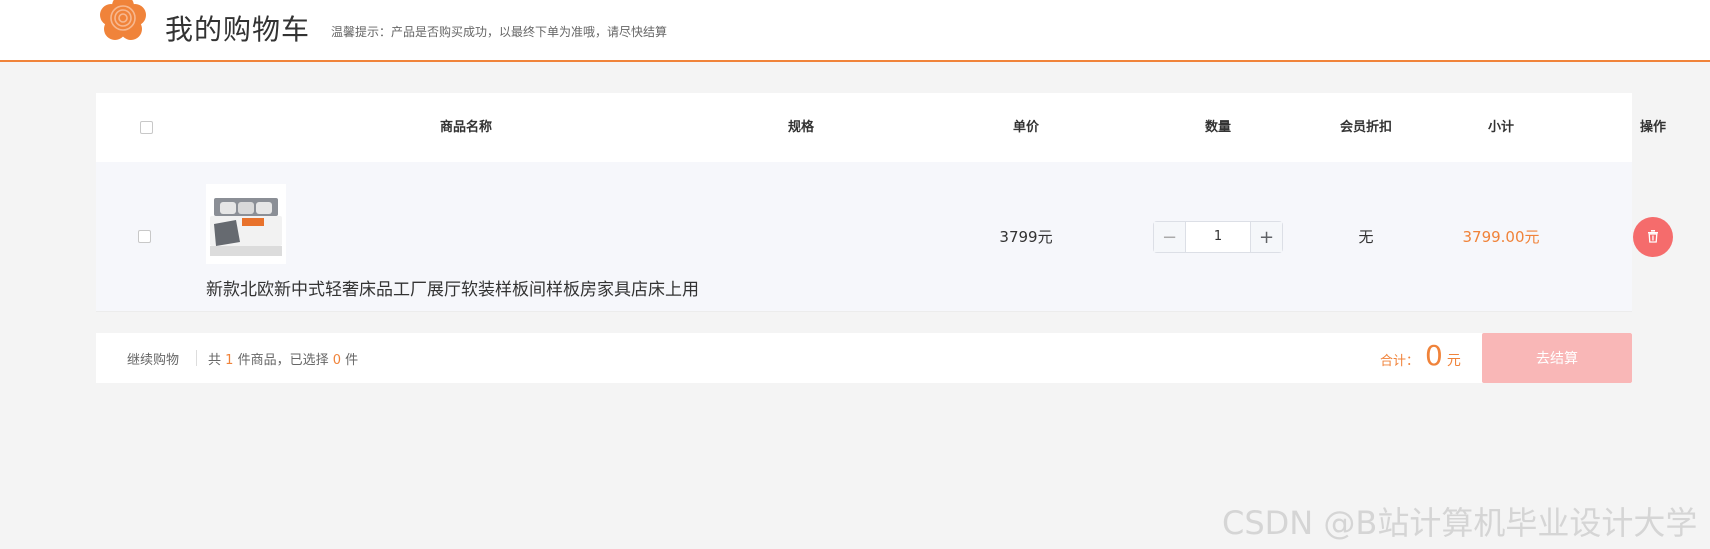 The height and width of the screenshot is (549, 1710). I want to click on page-header: 我的购物车 温馨提示：产品是否购买成功，以最终下单为准哦，请尽快结算, so click(855, 31).